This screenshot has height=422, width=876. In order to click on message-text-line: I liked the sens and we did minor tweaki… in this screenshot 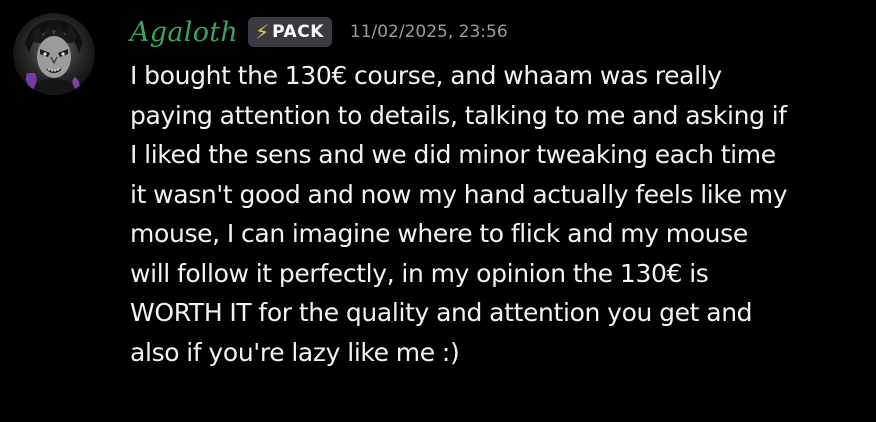, I will do `click(453, 154)`.